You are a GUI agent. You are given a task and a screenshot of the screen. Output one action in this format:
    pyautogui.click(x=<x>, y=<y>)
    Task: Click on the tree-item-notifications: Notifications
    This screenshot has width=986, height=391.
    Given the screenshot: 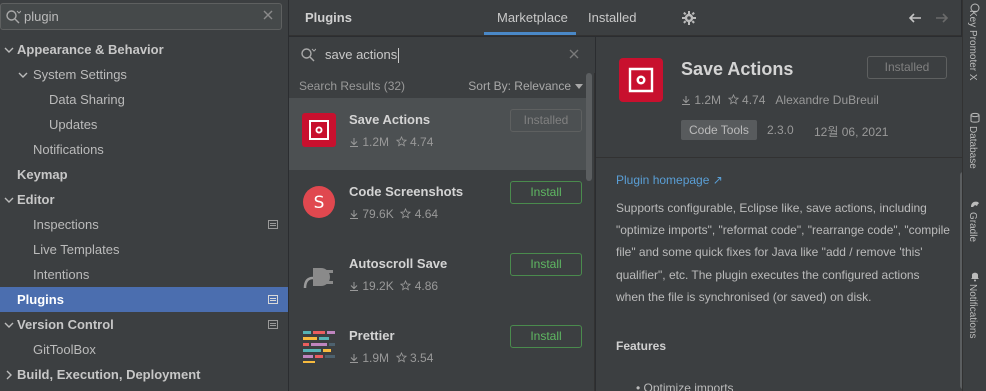 What is the action you would take?
    pyautogui.click(x=144, y=149)
    